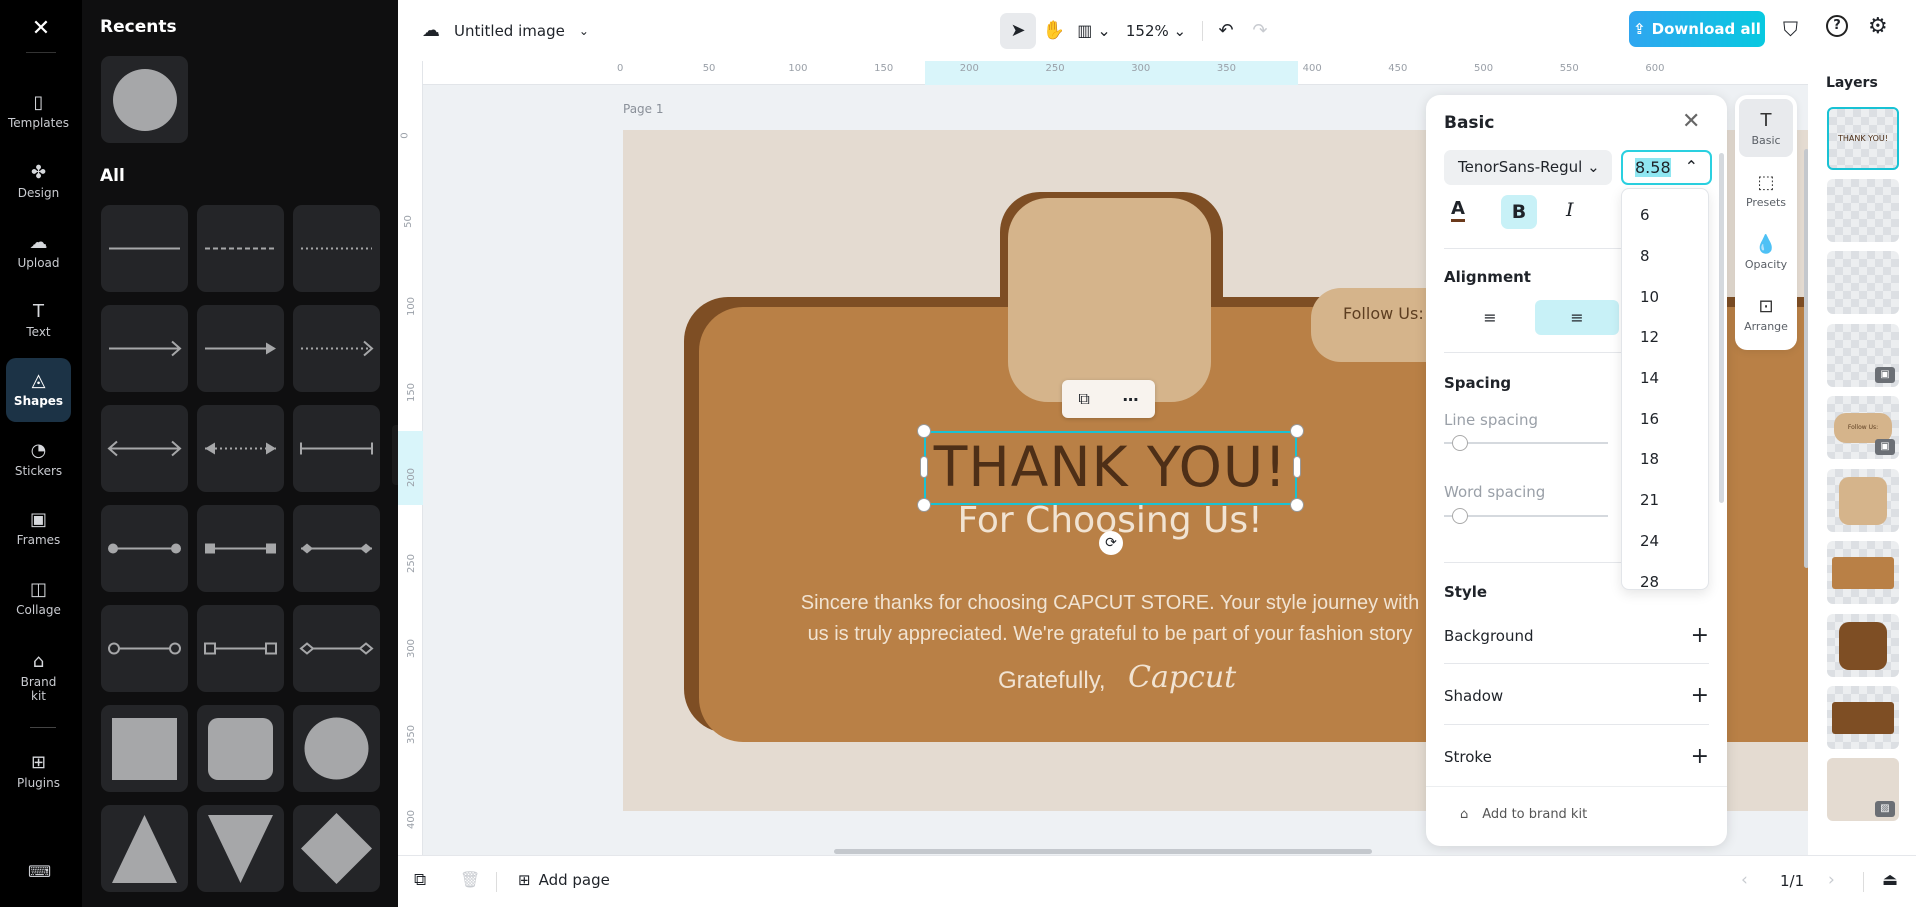 The image size is (1916, 907). Describe the element at coordinates (1052, 681) in the screenshot. I see `signoff-text: Gratefully,` at that location.